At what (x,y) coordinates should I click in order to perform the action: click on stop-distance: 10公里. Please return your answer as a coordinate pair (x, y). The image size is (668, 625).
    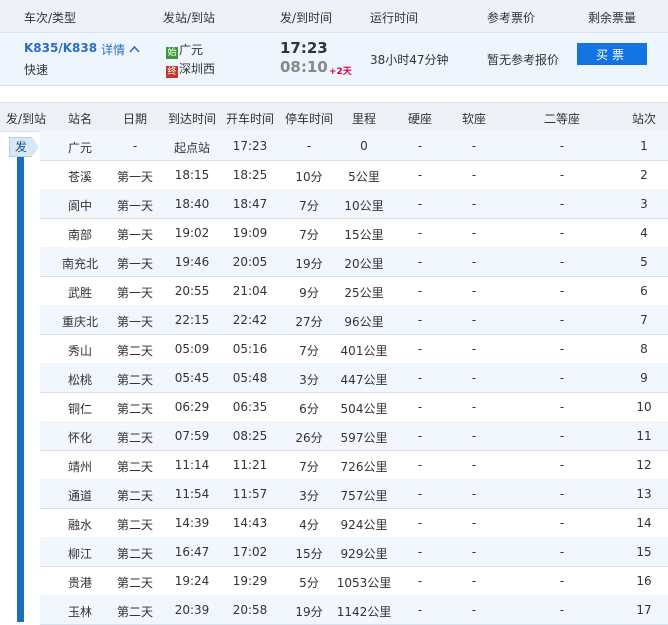
    Looking at the image, I should click on (364, 206).